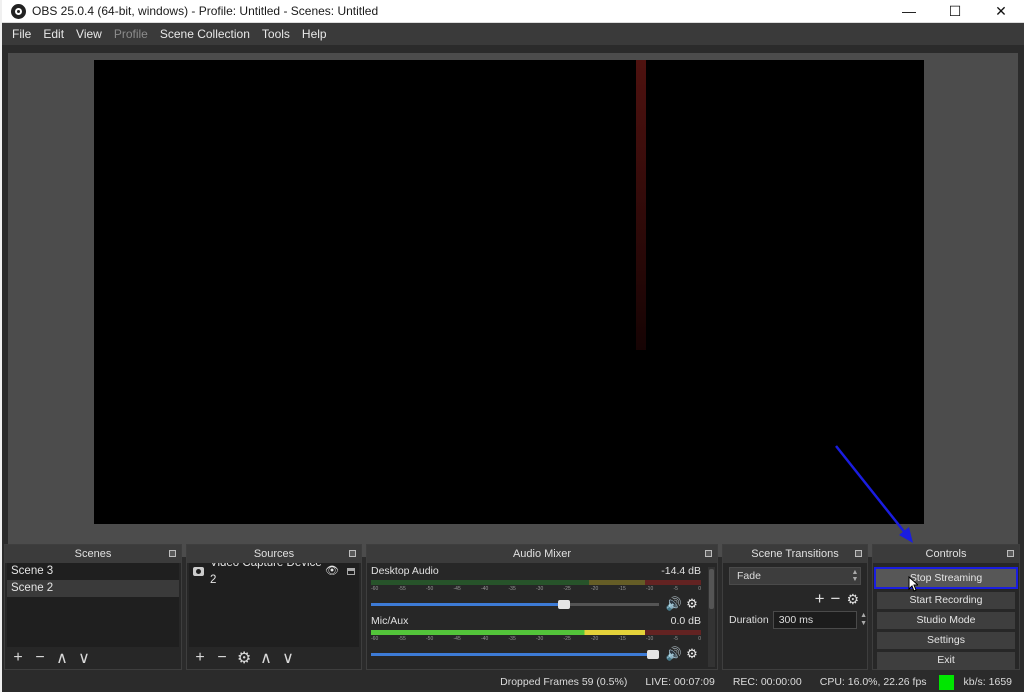 This screenshot has width=1024, height=692. What do you see at coordinates (276, 34) in the screenshot?
I see `menu-tools: Tools` at bounding box center [276, 34].